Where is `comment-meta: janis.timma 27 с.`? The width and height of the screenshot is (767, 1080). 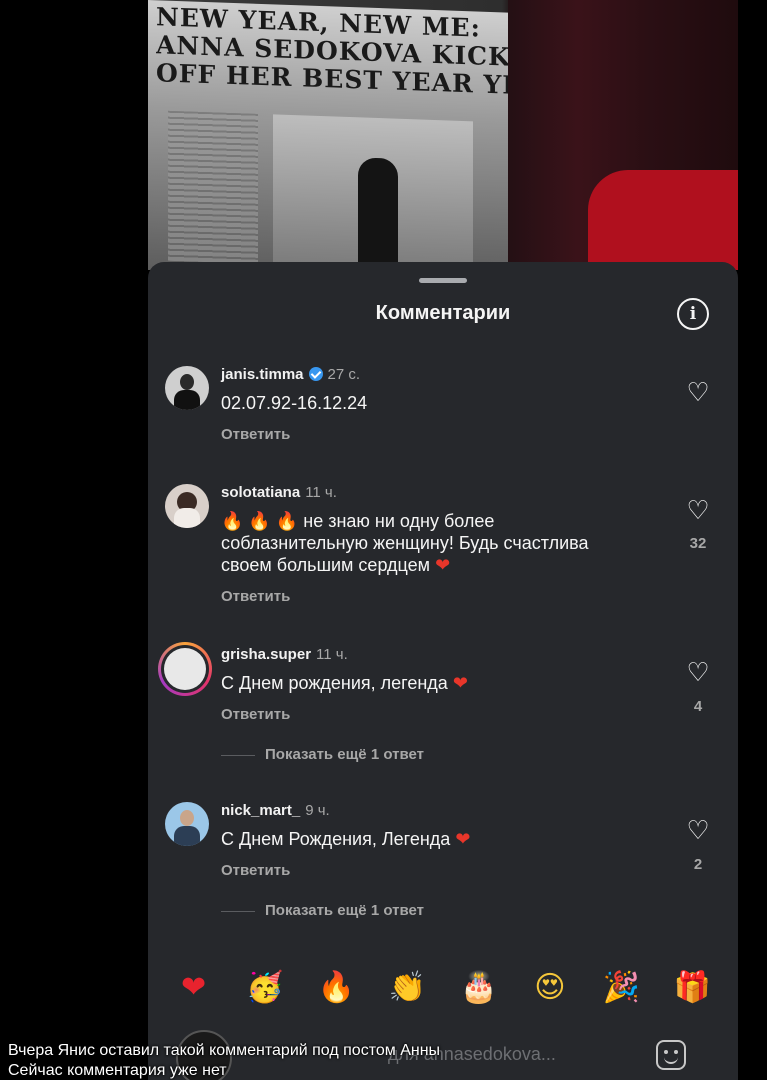
comment-meta: janis.timma 27 с. is located at coordinates (290, 374).